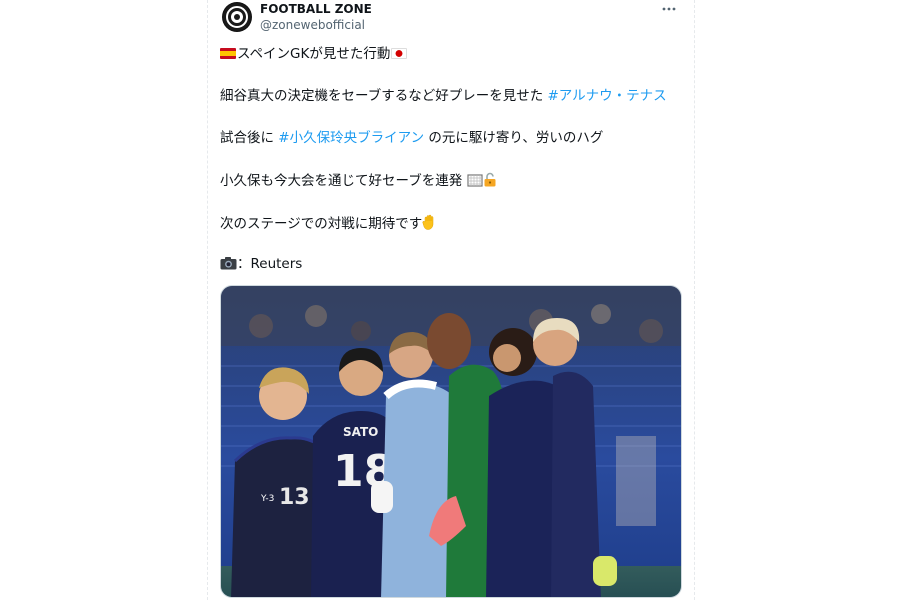  I want to click on jersey-number-13: 13, so click(294, 497).